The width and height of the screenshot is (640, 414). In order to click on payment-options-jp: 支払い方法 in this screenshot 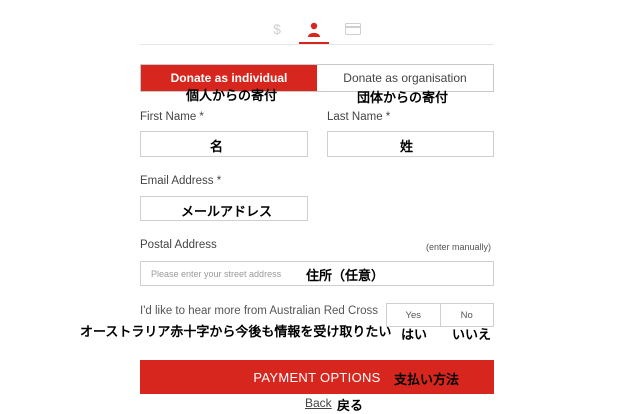, I will do `click(427, 380)`.